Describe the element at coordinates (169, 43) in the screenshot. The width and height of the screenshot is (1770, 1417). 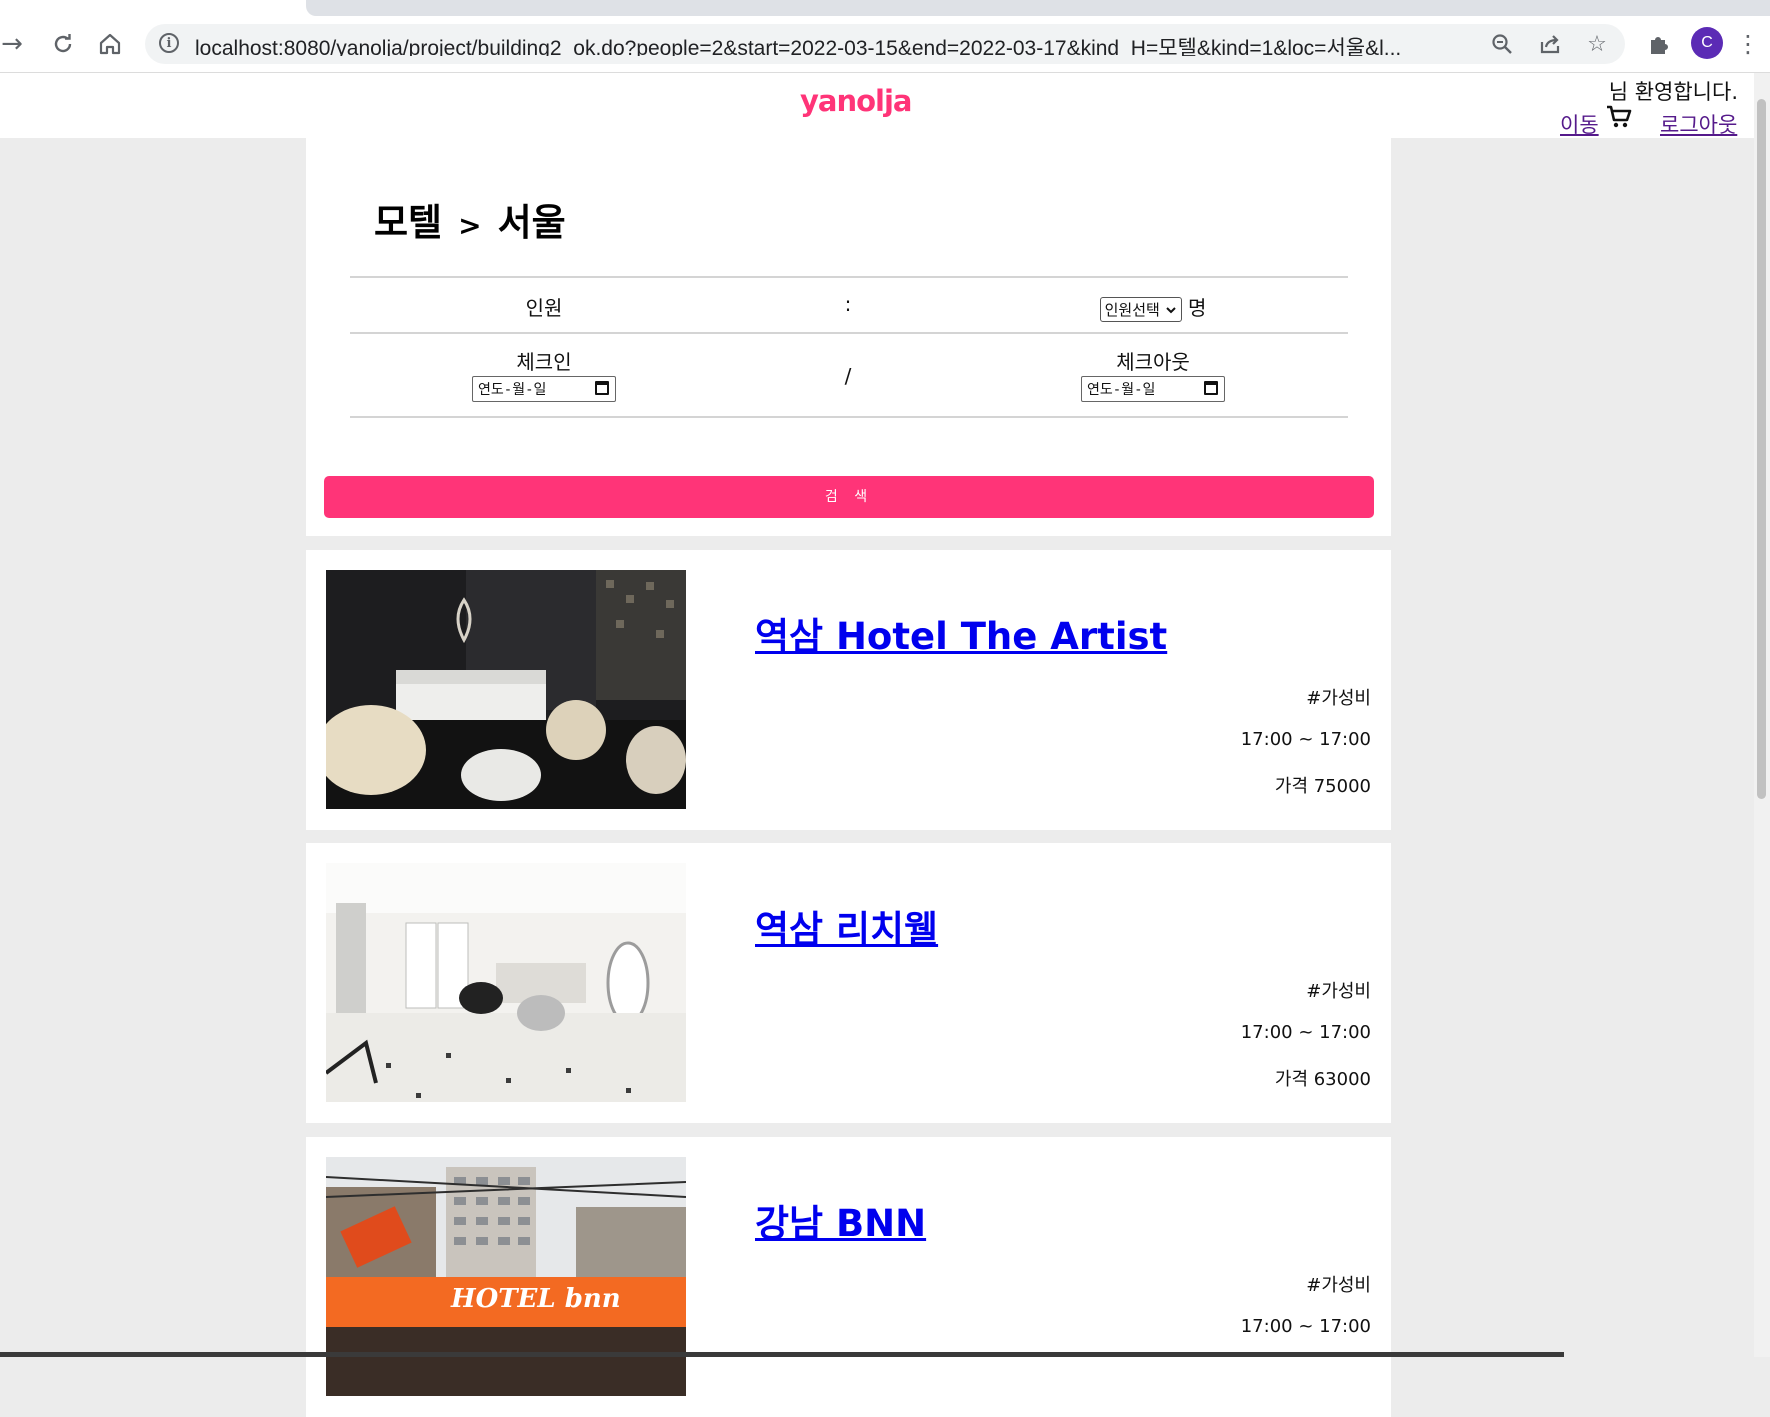
I see `site-info-icon: i` at that location.